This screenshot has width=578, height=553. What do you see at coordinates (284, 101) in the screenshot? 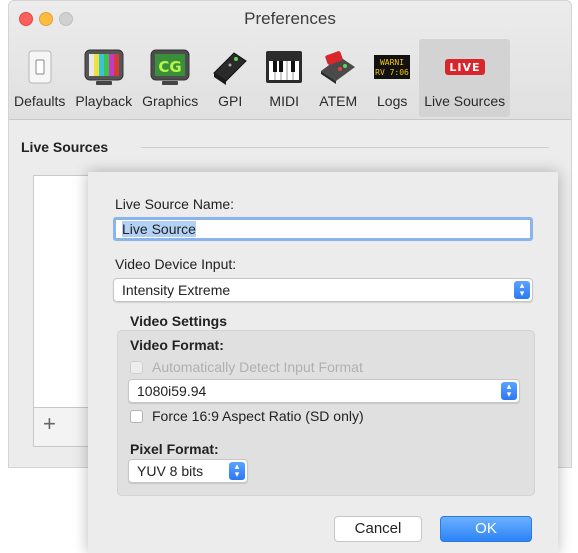
I see `tab-label: MIDI` at bounding box center [284, 101].